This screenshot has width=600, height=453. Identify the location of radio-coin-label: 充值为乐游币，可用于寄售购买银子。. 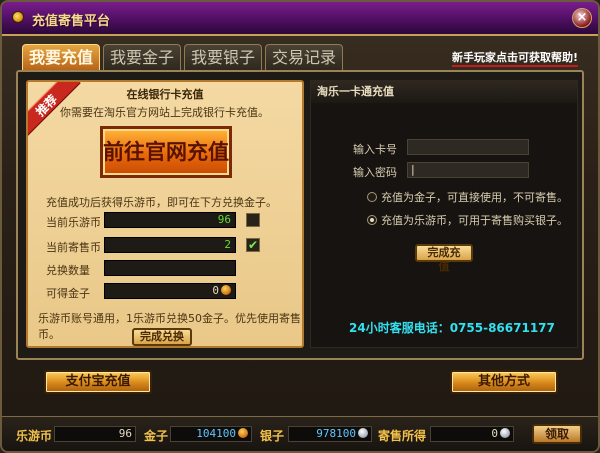
(474, 220).